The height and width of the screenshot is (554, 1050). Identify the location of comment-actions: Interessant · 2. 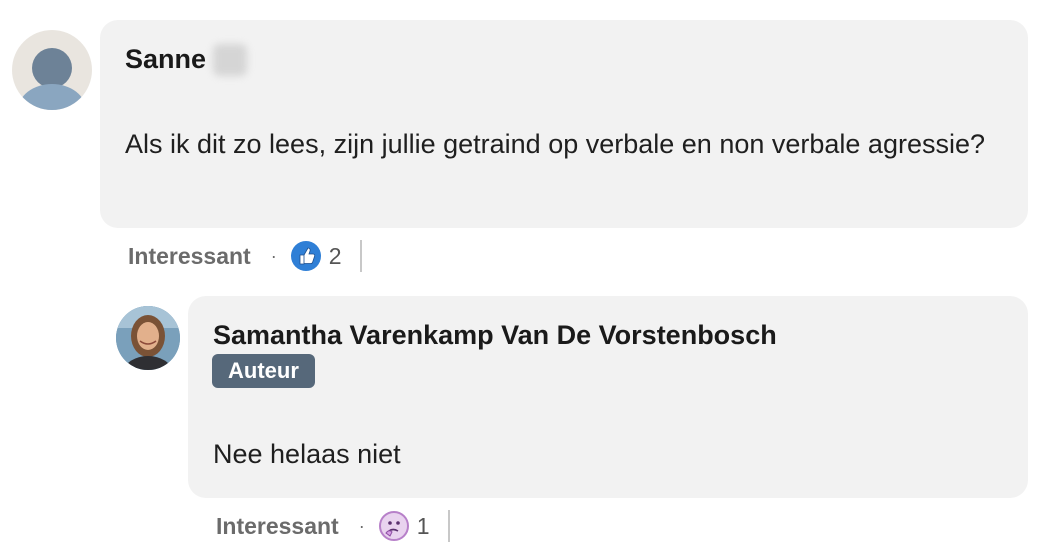
(245, 256).